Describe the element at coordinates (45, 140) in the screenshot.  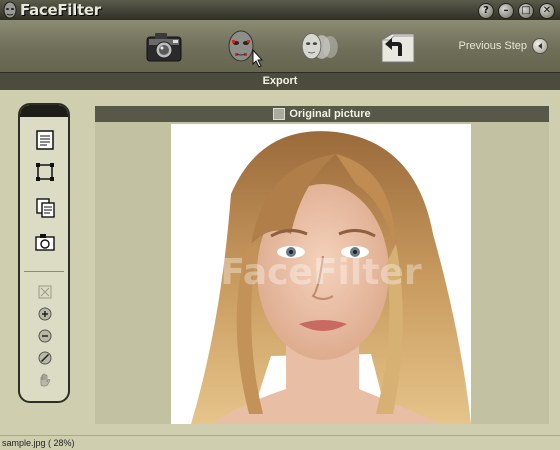
I see `document-icon` at that location.